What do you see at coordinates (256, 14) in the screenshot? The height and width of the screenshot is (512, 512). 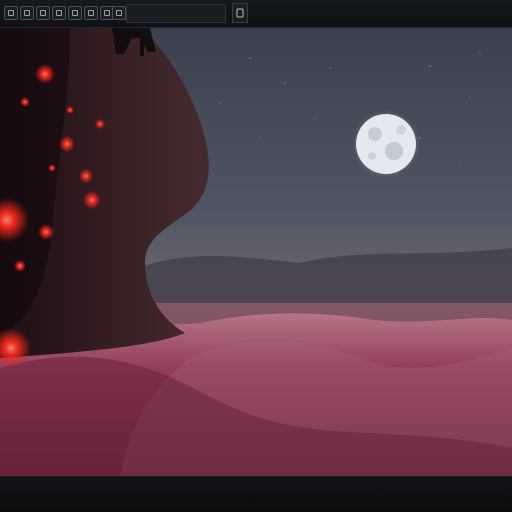 I see `top-toolbar` at bounding box center [256, 14].